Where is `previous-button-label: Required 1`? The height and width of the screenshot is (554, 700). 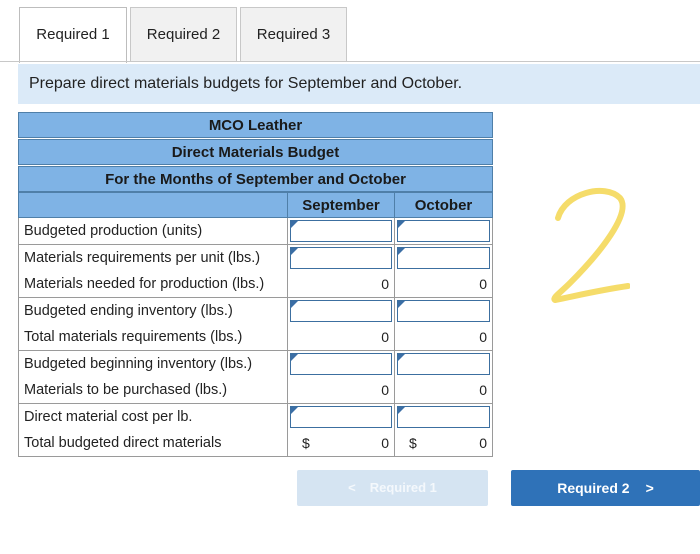 previous-button-label: Required 1 is located at coordinates (403, 487).